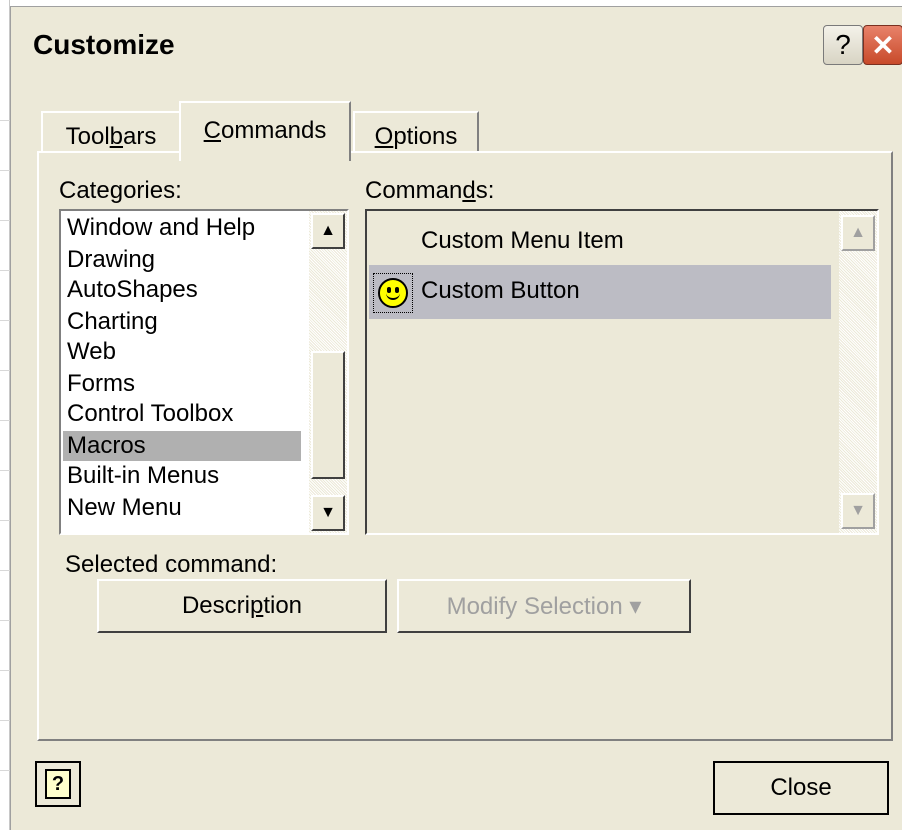 The width and height of the screenshot is (902, 830). I want to click on tab-label: ars, so click(140, 136).